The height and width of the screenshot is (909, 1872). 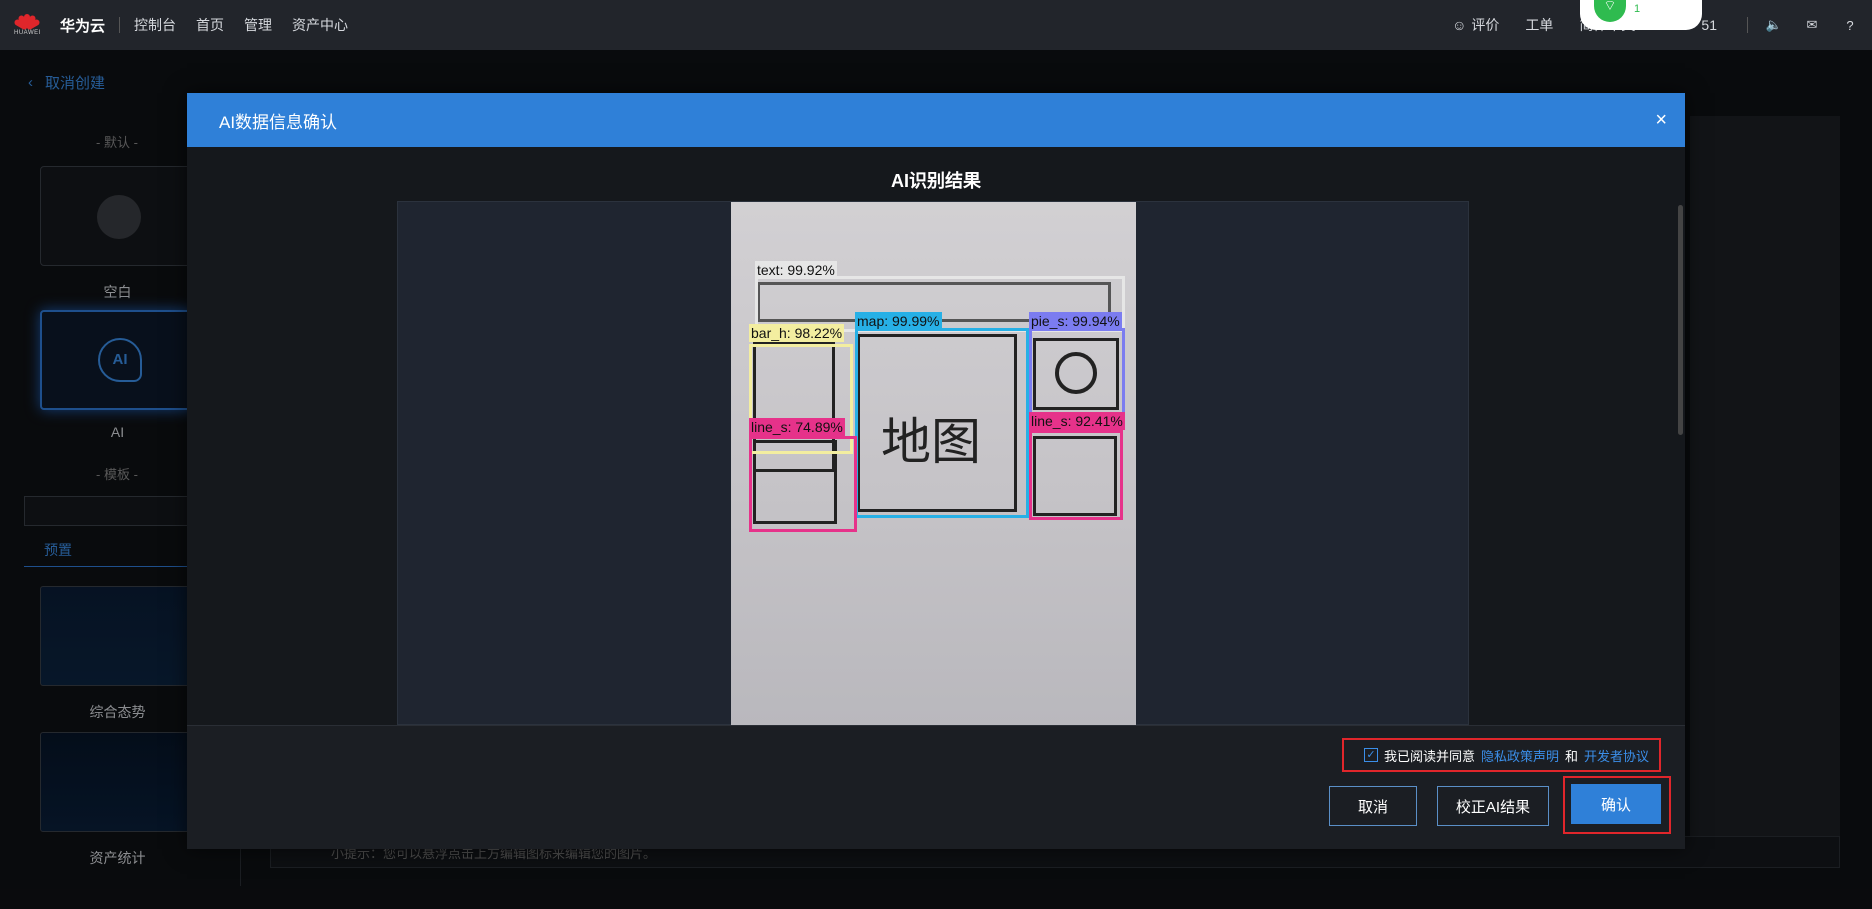 What do you see at coordinates (1571, 756) in the screenshot?
I see `agree-and: 和` at bounding box center [1571, 756].